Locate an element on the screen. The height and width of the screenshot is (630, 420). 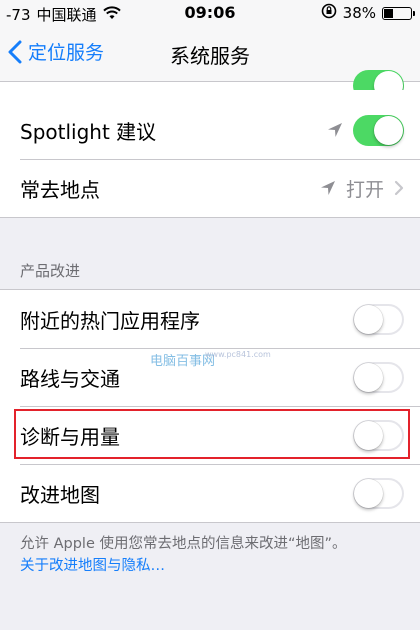
row-label: 改进地图 is located at coordinates (60, 494).